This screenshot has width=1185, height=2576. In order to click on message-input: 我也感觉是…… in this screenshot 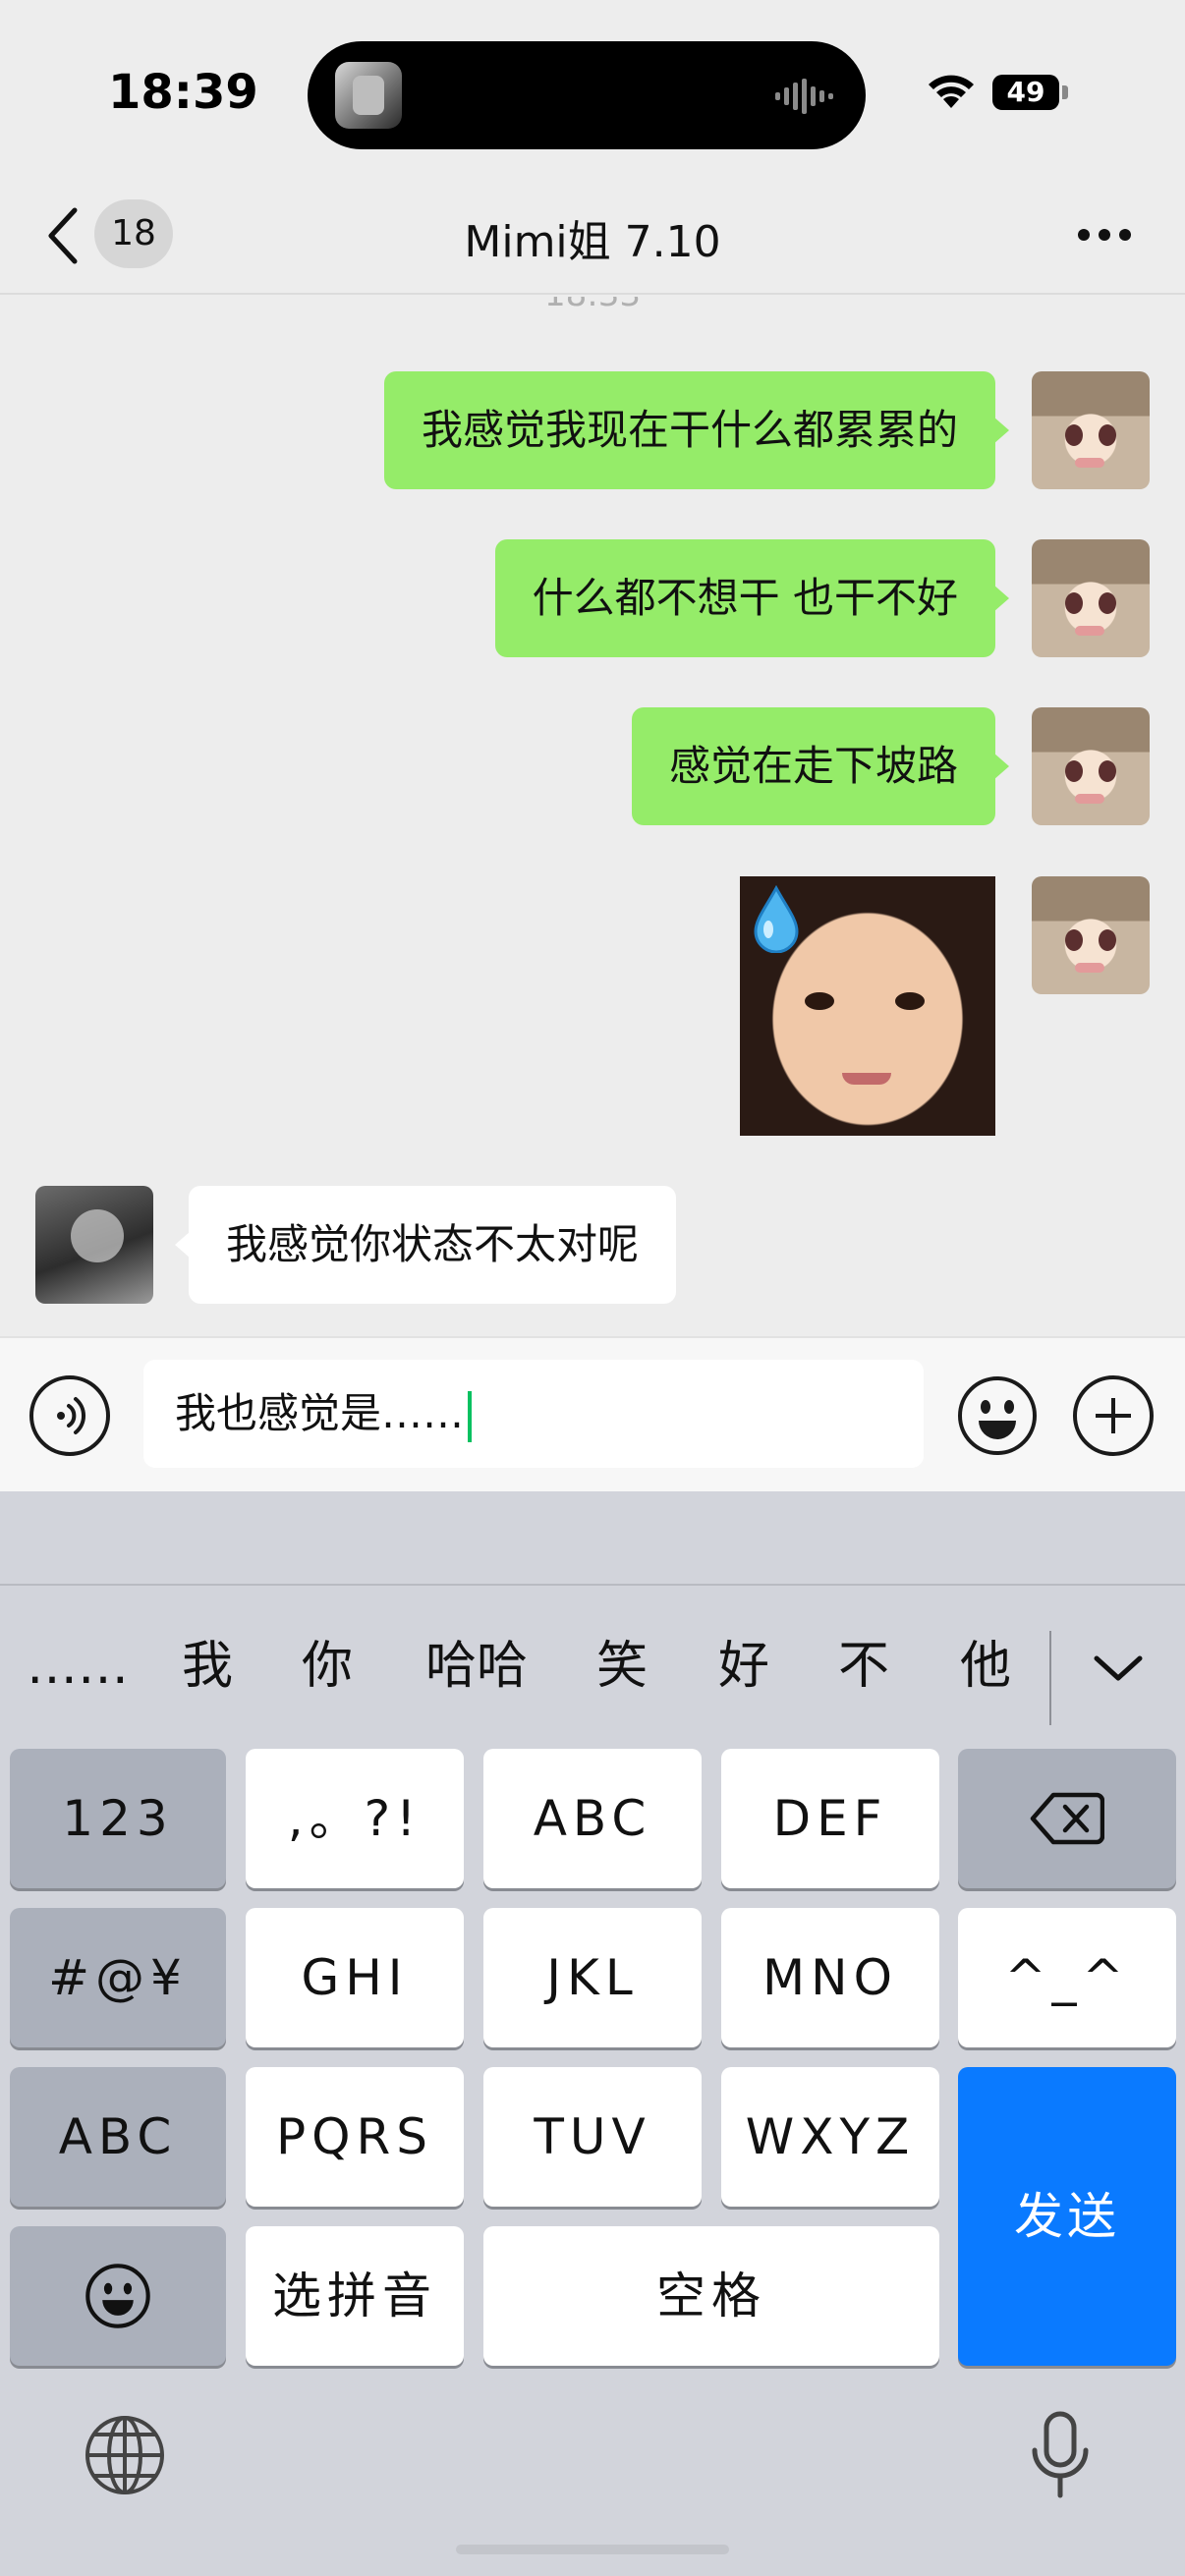, I will do `click(534, 1414)`.